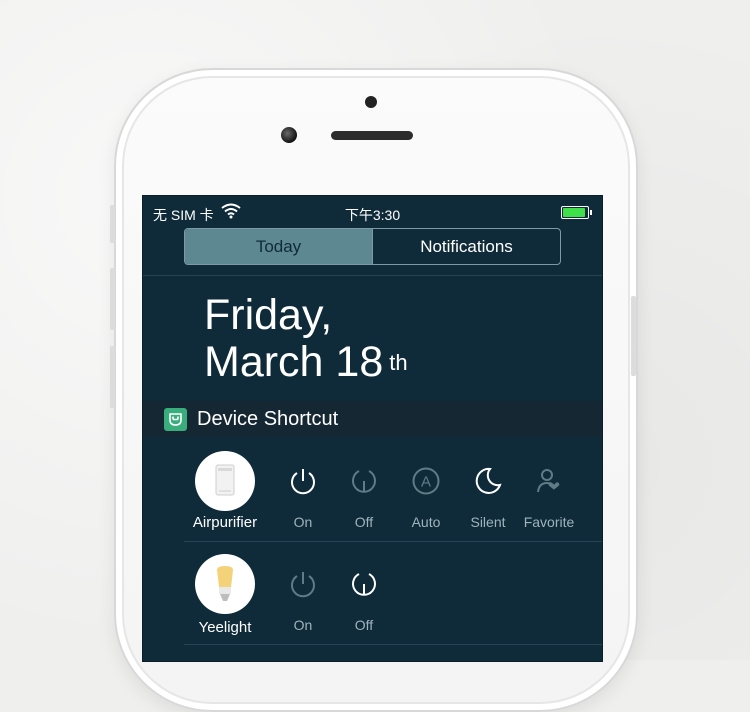 The height and width of the screenshot is (712, 750). I want to click on device-name-yeelight: Yeelight, so click(225, 627).